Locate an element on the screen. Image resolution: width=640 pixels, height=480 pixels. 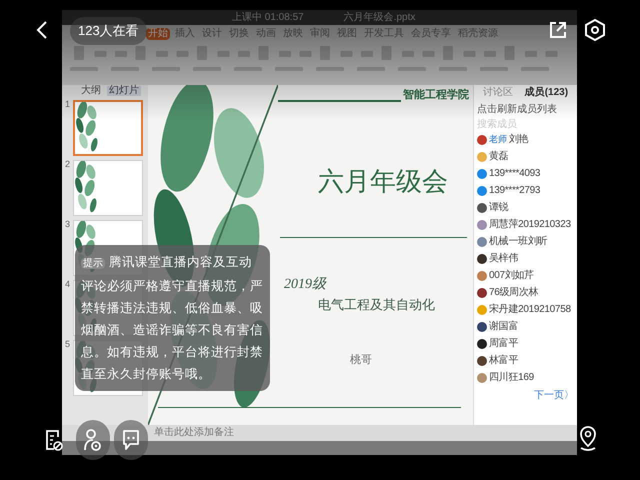
member-name: 黄磊 is located at coordinates (498, 157).